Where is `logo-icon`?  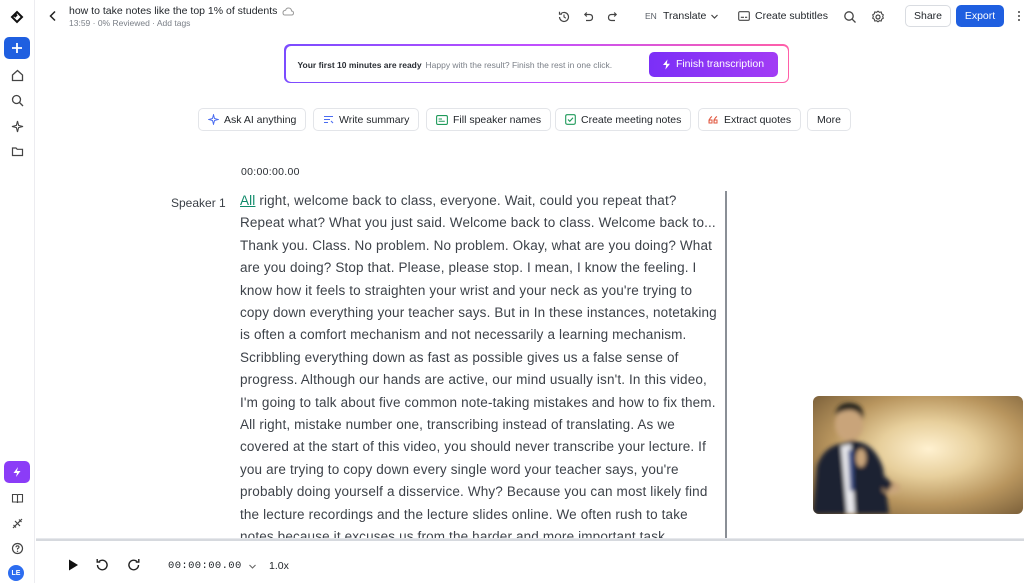 logo-icon is located at coordinates (17, 17).